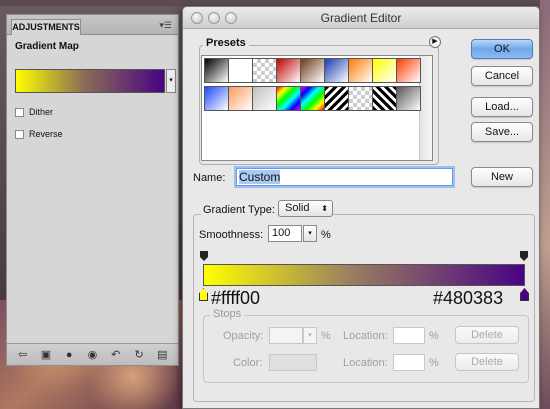  What do you see at coordinates (310, 335) in the screenshot?
I see `opacity-dropdown: ▾` at bounding box center [310, 335].